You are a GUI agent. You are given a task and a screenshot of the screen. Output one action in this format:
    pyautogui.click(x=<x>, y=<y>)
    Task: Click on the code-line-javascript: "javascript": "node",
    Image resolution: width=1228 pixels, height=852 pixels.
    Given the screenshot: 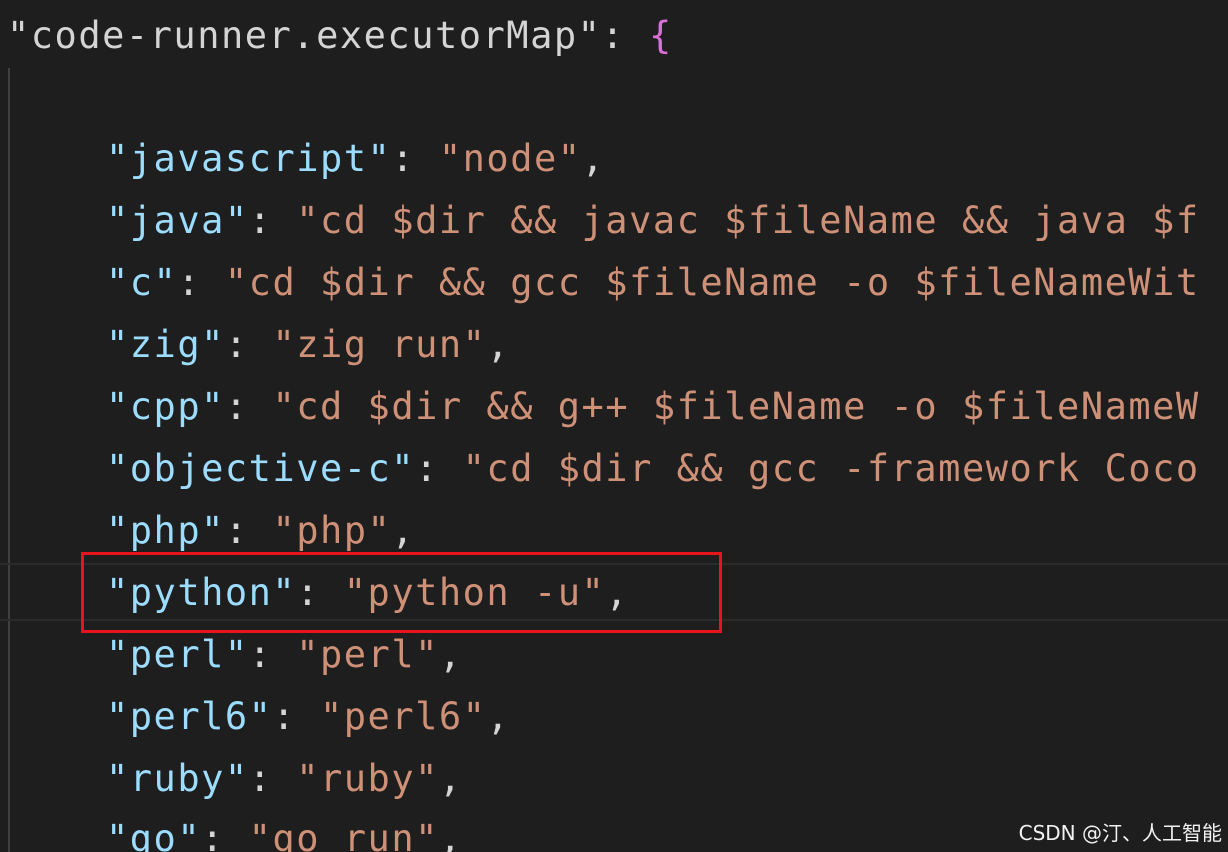 What is the action you would take?
    pyautogui.click(x=614, y=159)
    